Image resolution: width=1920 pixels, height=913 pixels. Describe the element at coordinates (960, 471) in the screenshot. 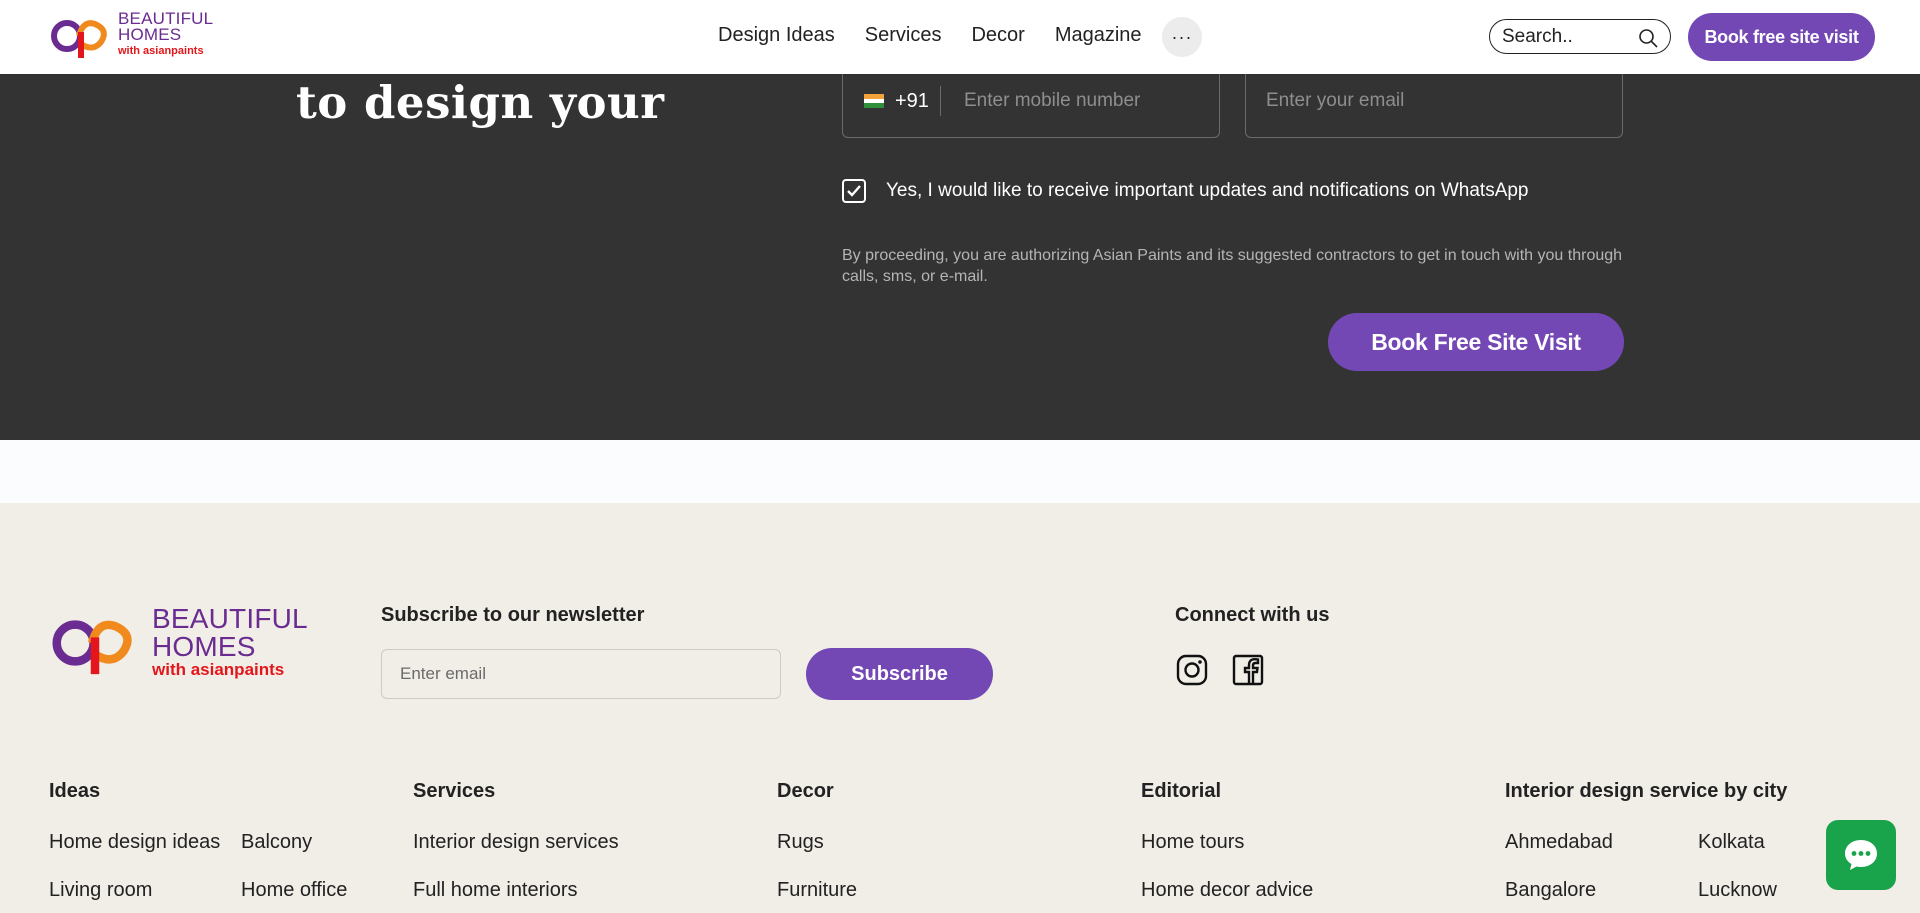

I see `section-spacer` at that location.